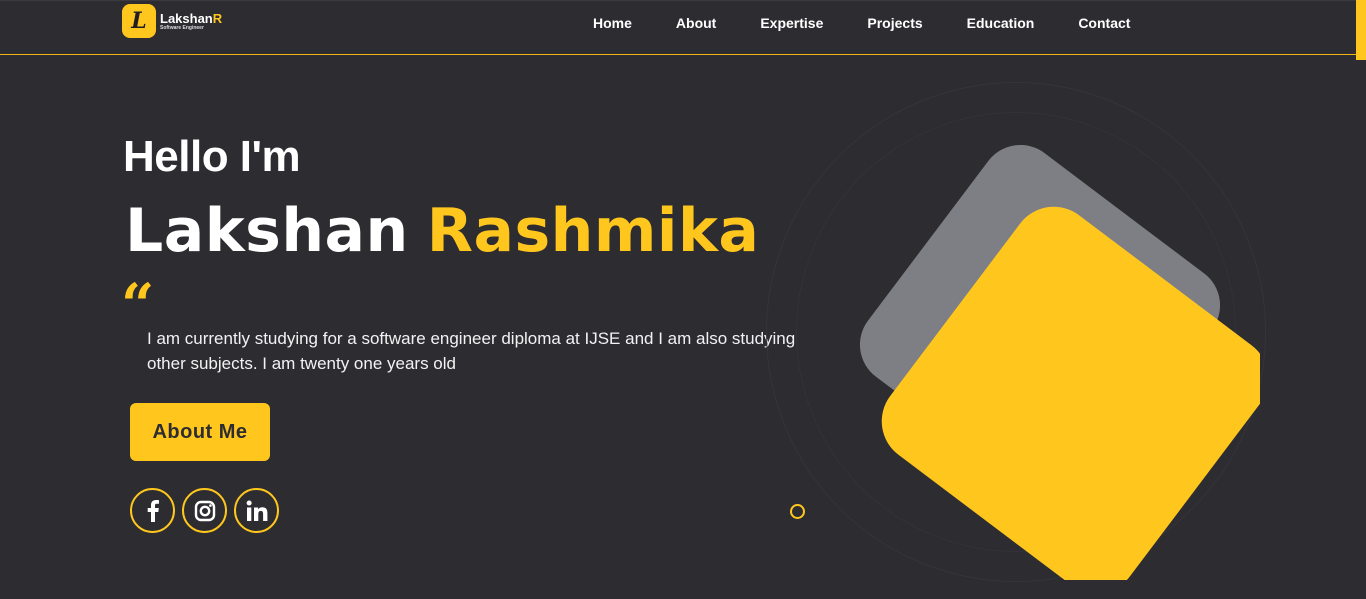 This screenshot has height=599, width=1366. What do you see at coordinates (696, 23) in the screenshot?
I see `nav-about: About` at bounding box center [696, 23].